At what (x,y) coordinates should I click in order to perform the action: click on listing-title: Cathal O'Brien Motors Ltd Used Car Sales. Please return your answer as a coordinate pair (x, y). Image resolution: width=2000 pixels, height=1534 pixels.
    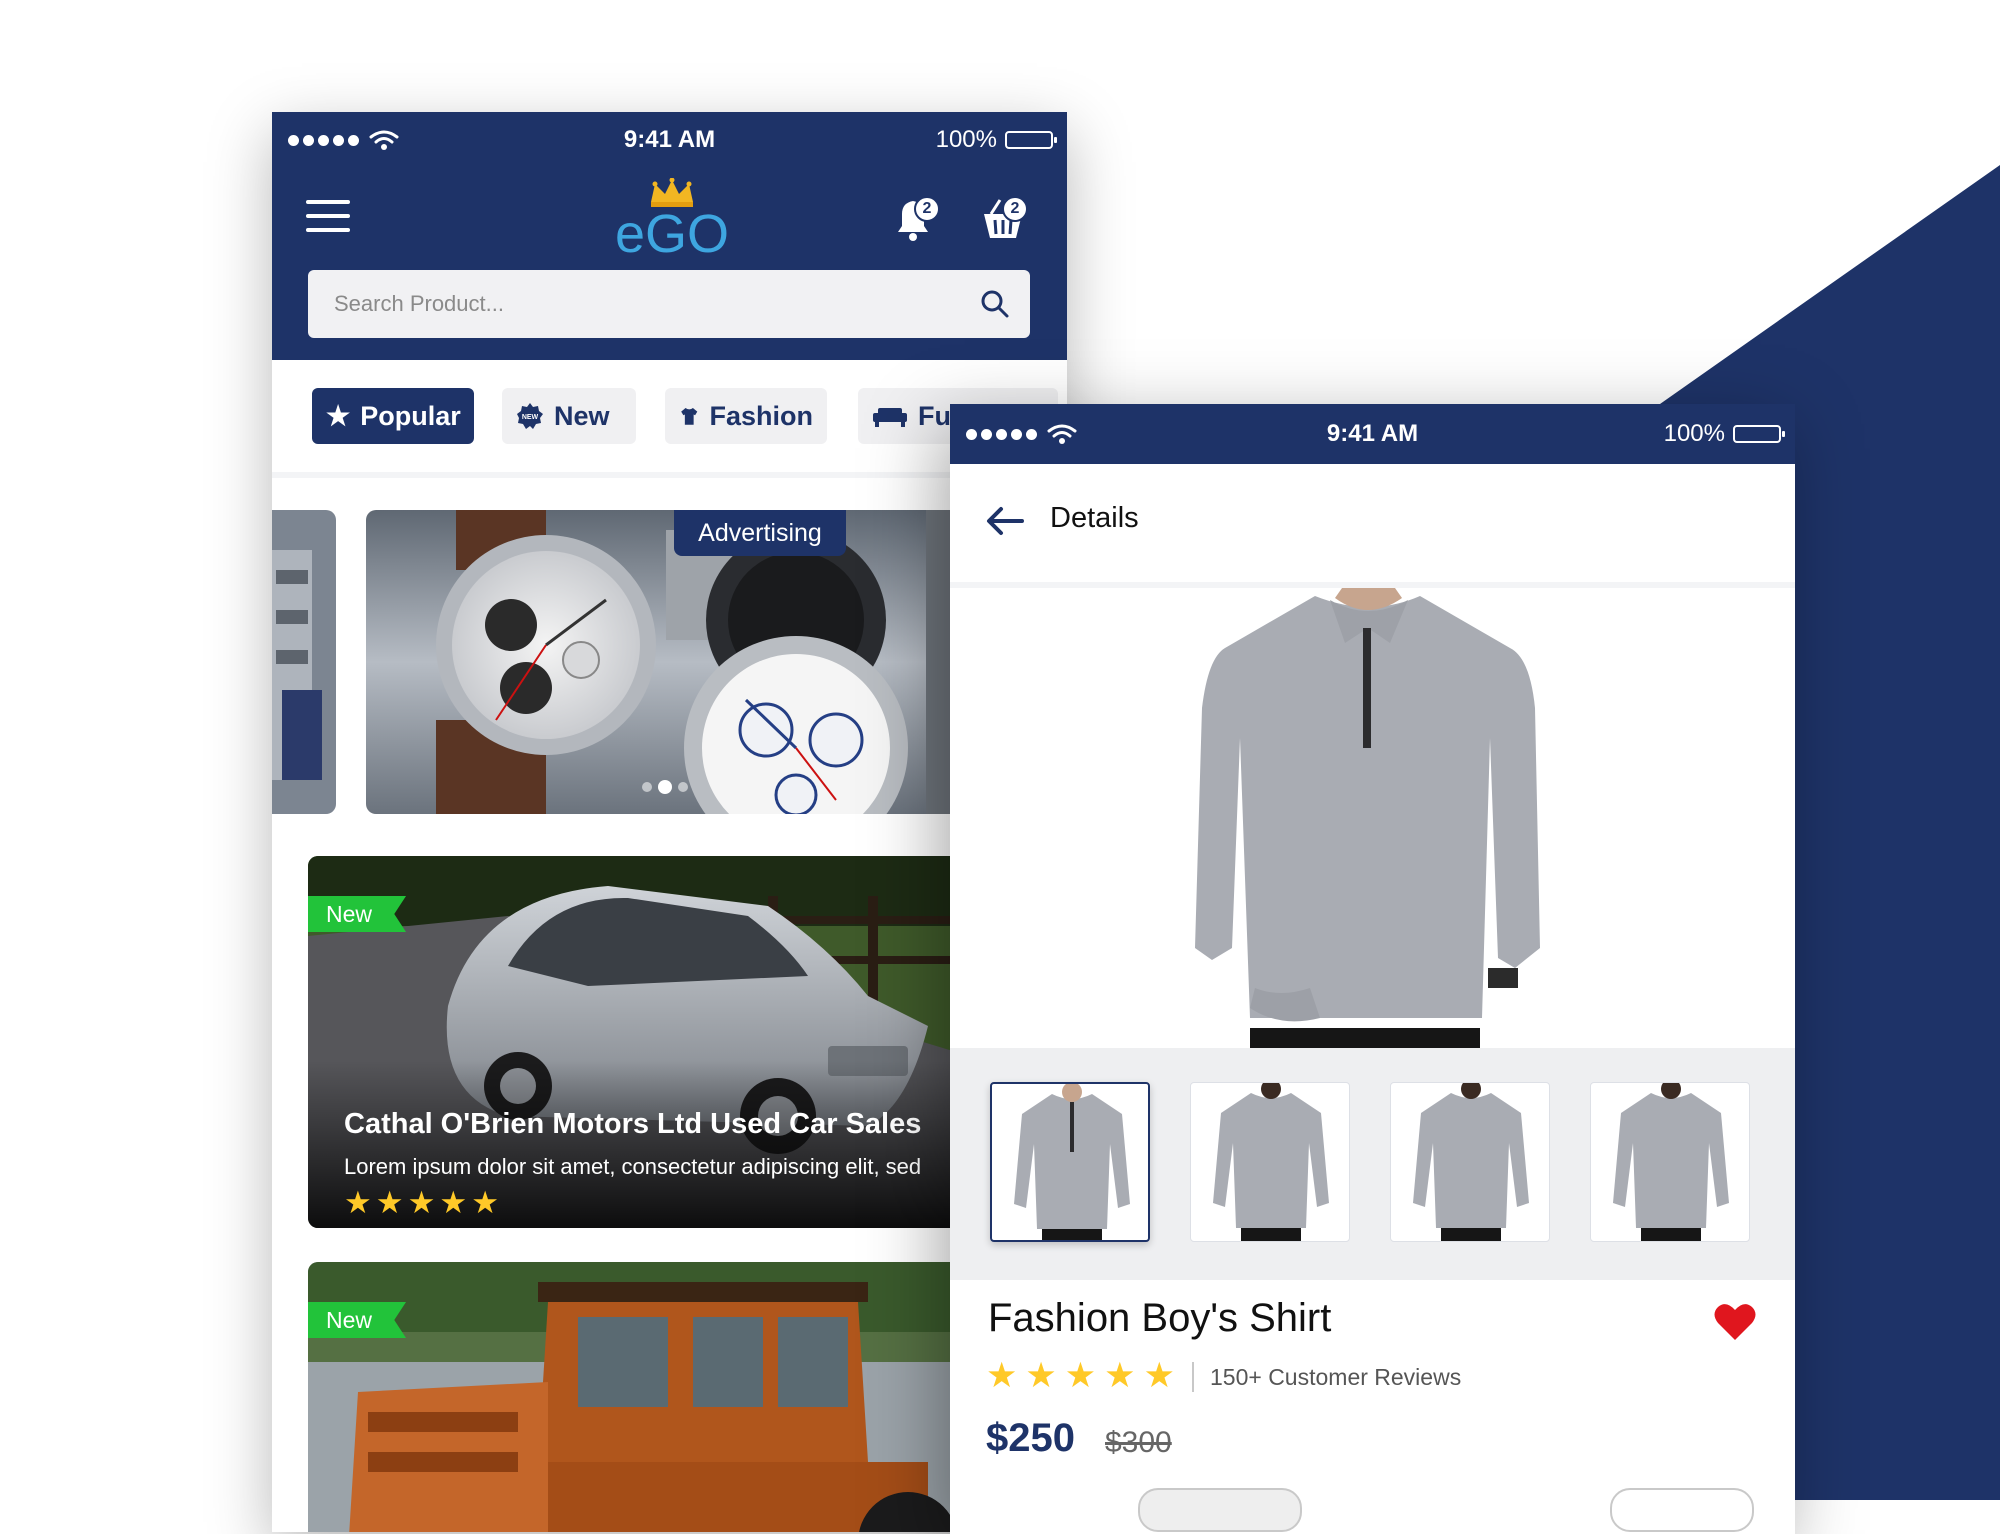
    Looking at the image, I should click on (633, 1124).